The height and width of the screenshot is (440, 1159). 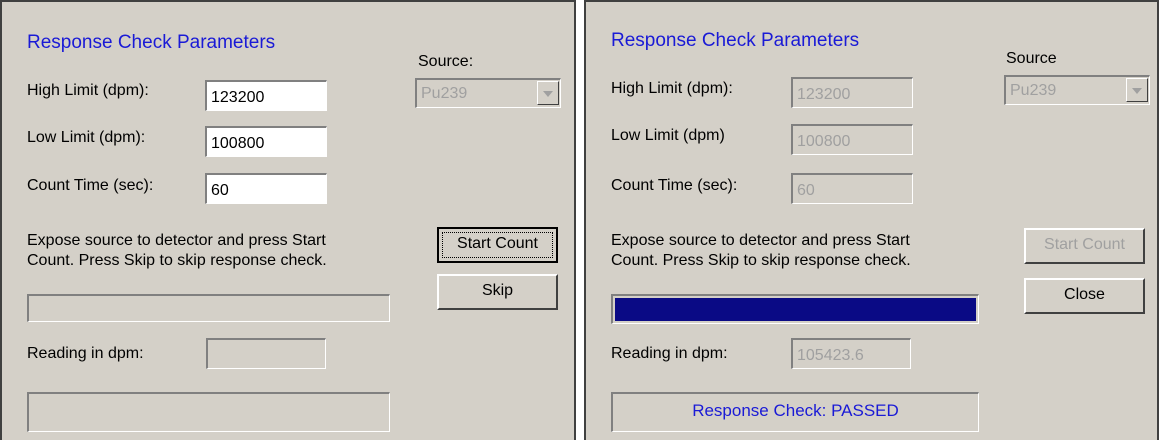 I want to click on low-limit-label: Low Limit (dpm), so click(x=668, y=135).